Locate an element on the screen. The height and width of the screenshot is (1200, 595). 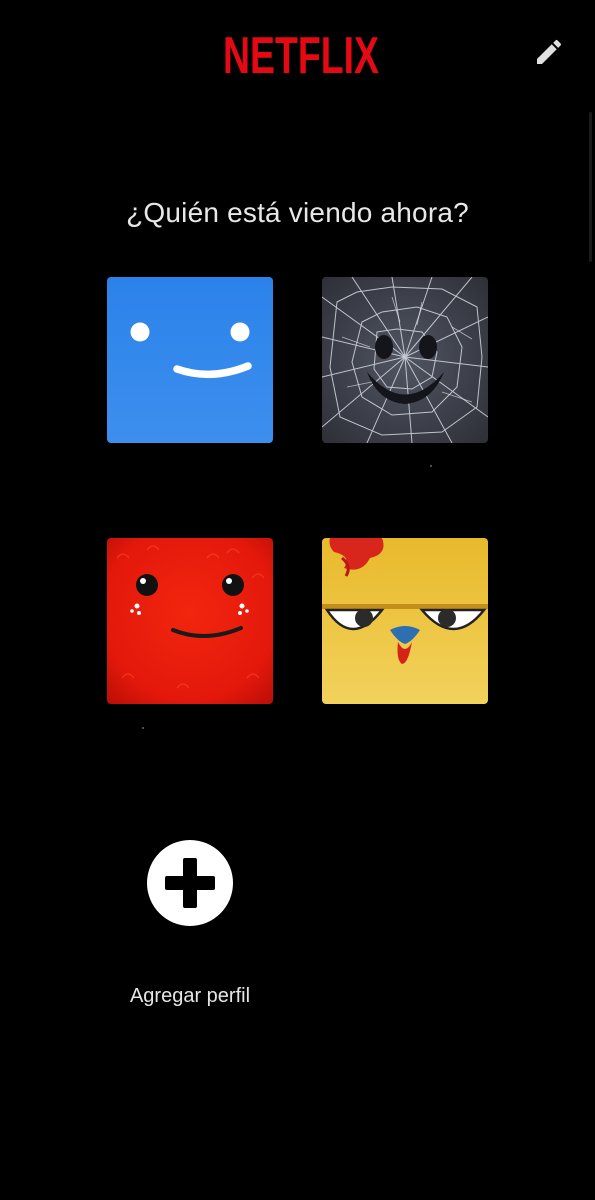
edit-profiles-button is located at coordinates (549, 52).